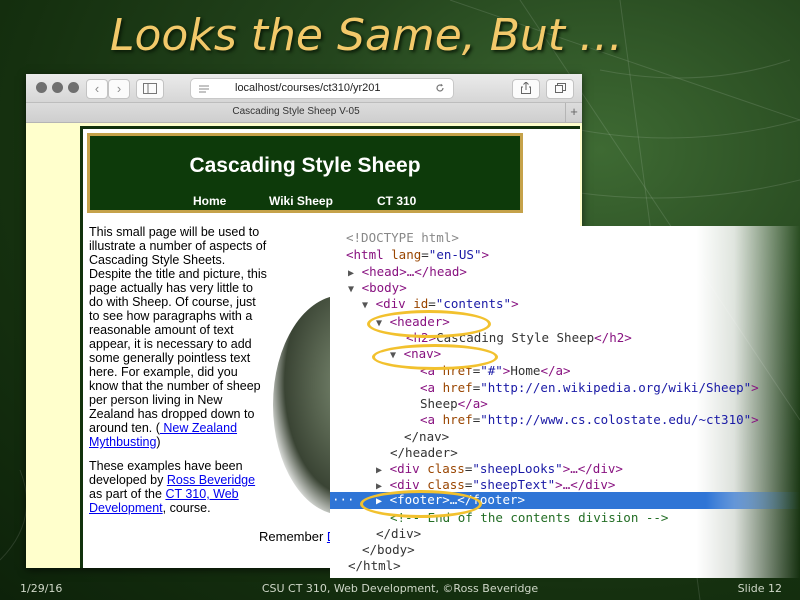 The height and width of the screenshot is (600, 800). Describe the element at coordinates (435, 357) in the screenshot. I see `highlight-circle-nav` at that location.